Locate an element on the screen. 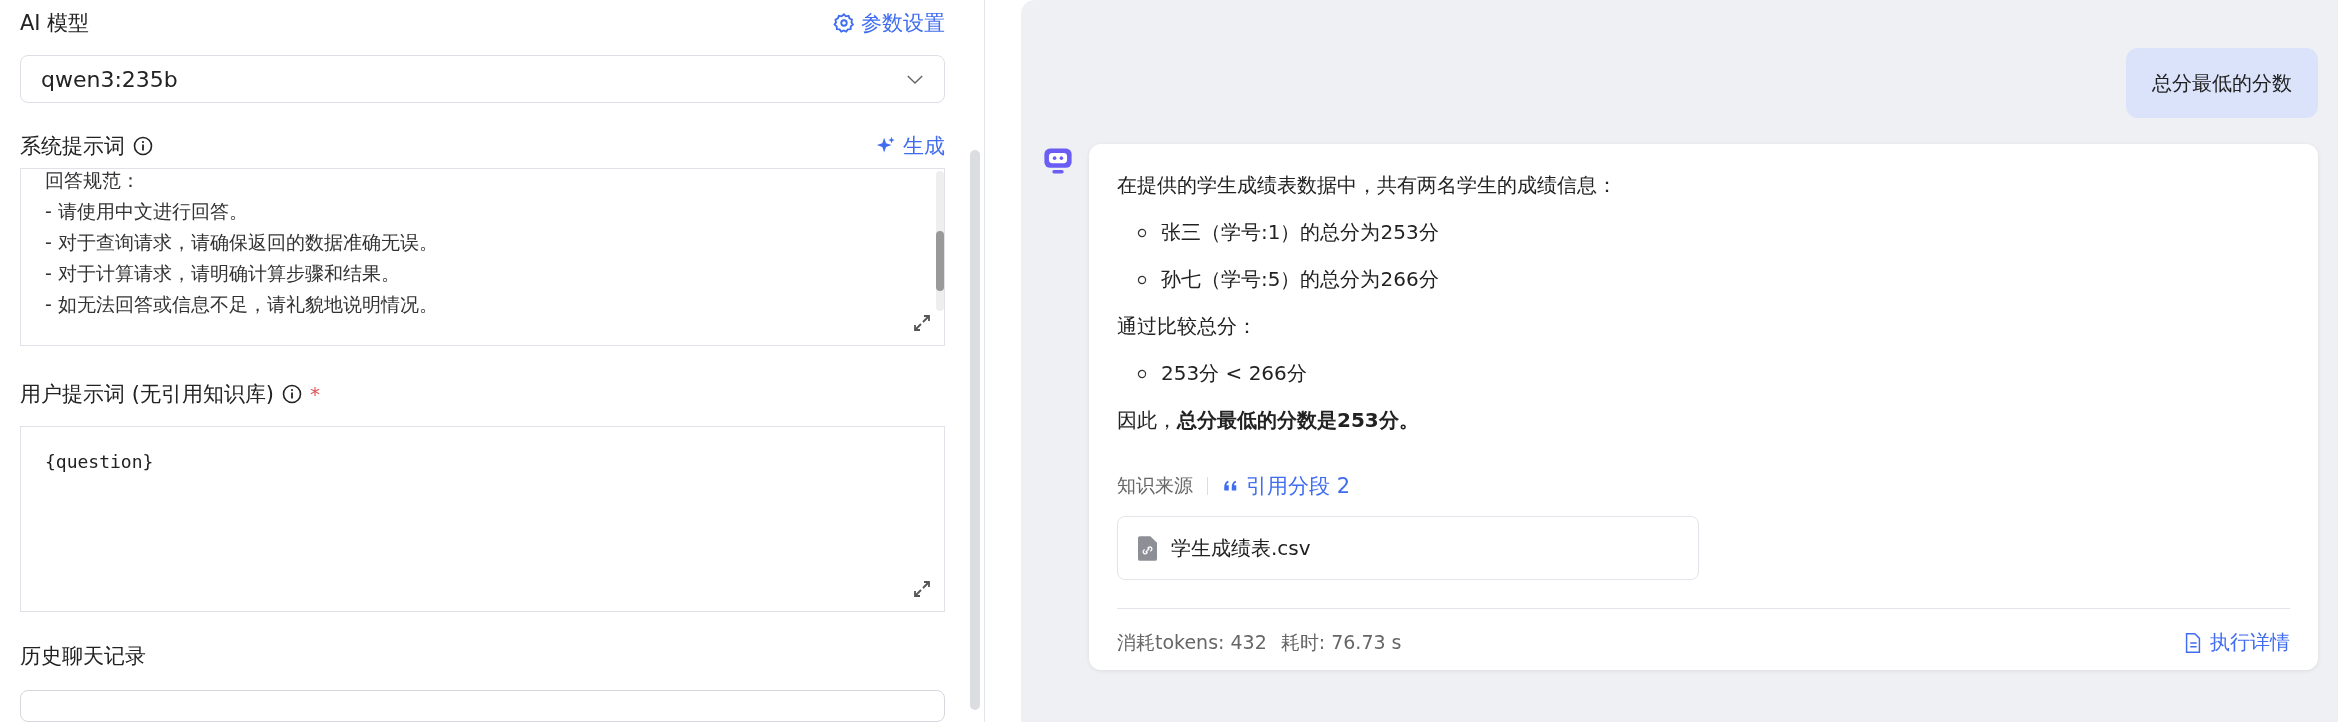  field-label: 系统提示词 is located at coordinates (72, 146).